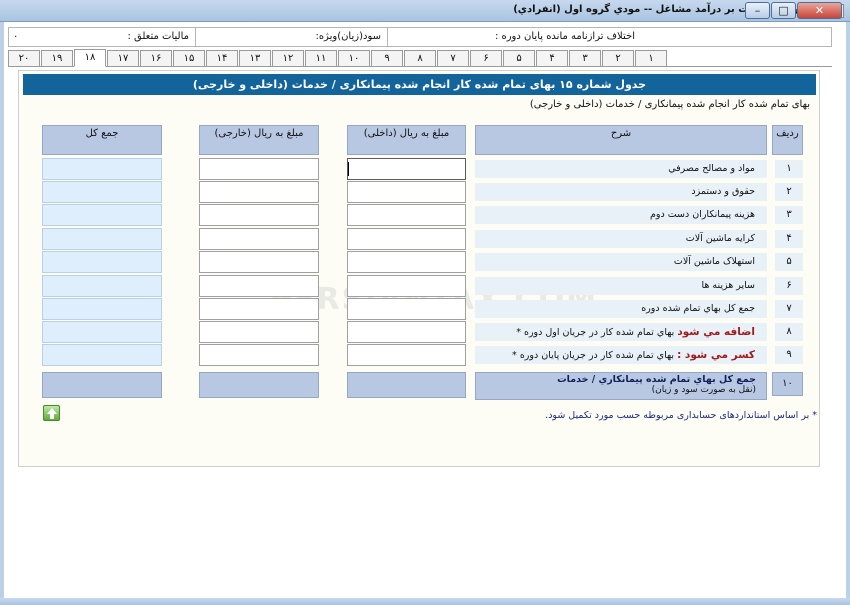 This screenshot has width=850, height=605. I want to click on row-description: هزینه پیمانکاران دست دوم, so click(621, 215).